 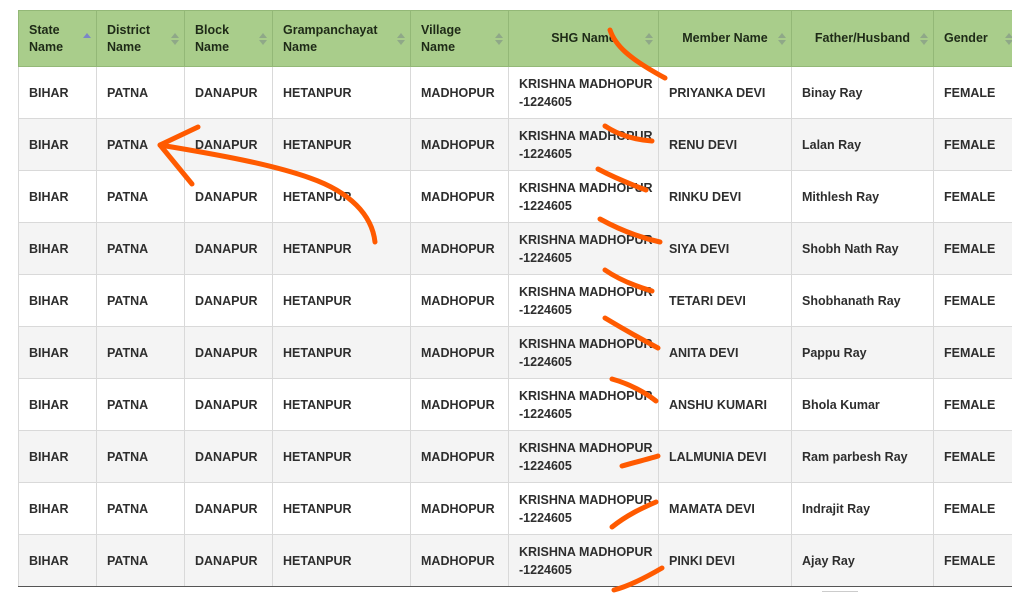 What do you see at coordinates (87, 38) in the screenshot?
I see `sort-asc-icon` at bounding box center [87, 38].